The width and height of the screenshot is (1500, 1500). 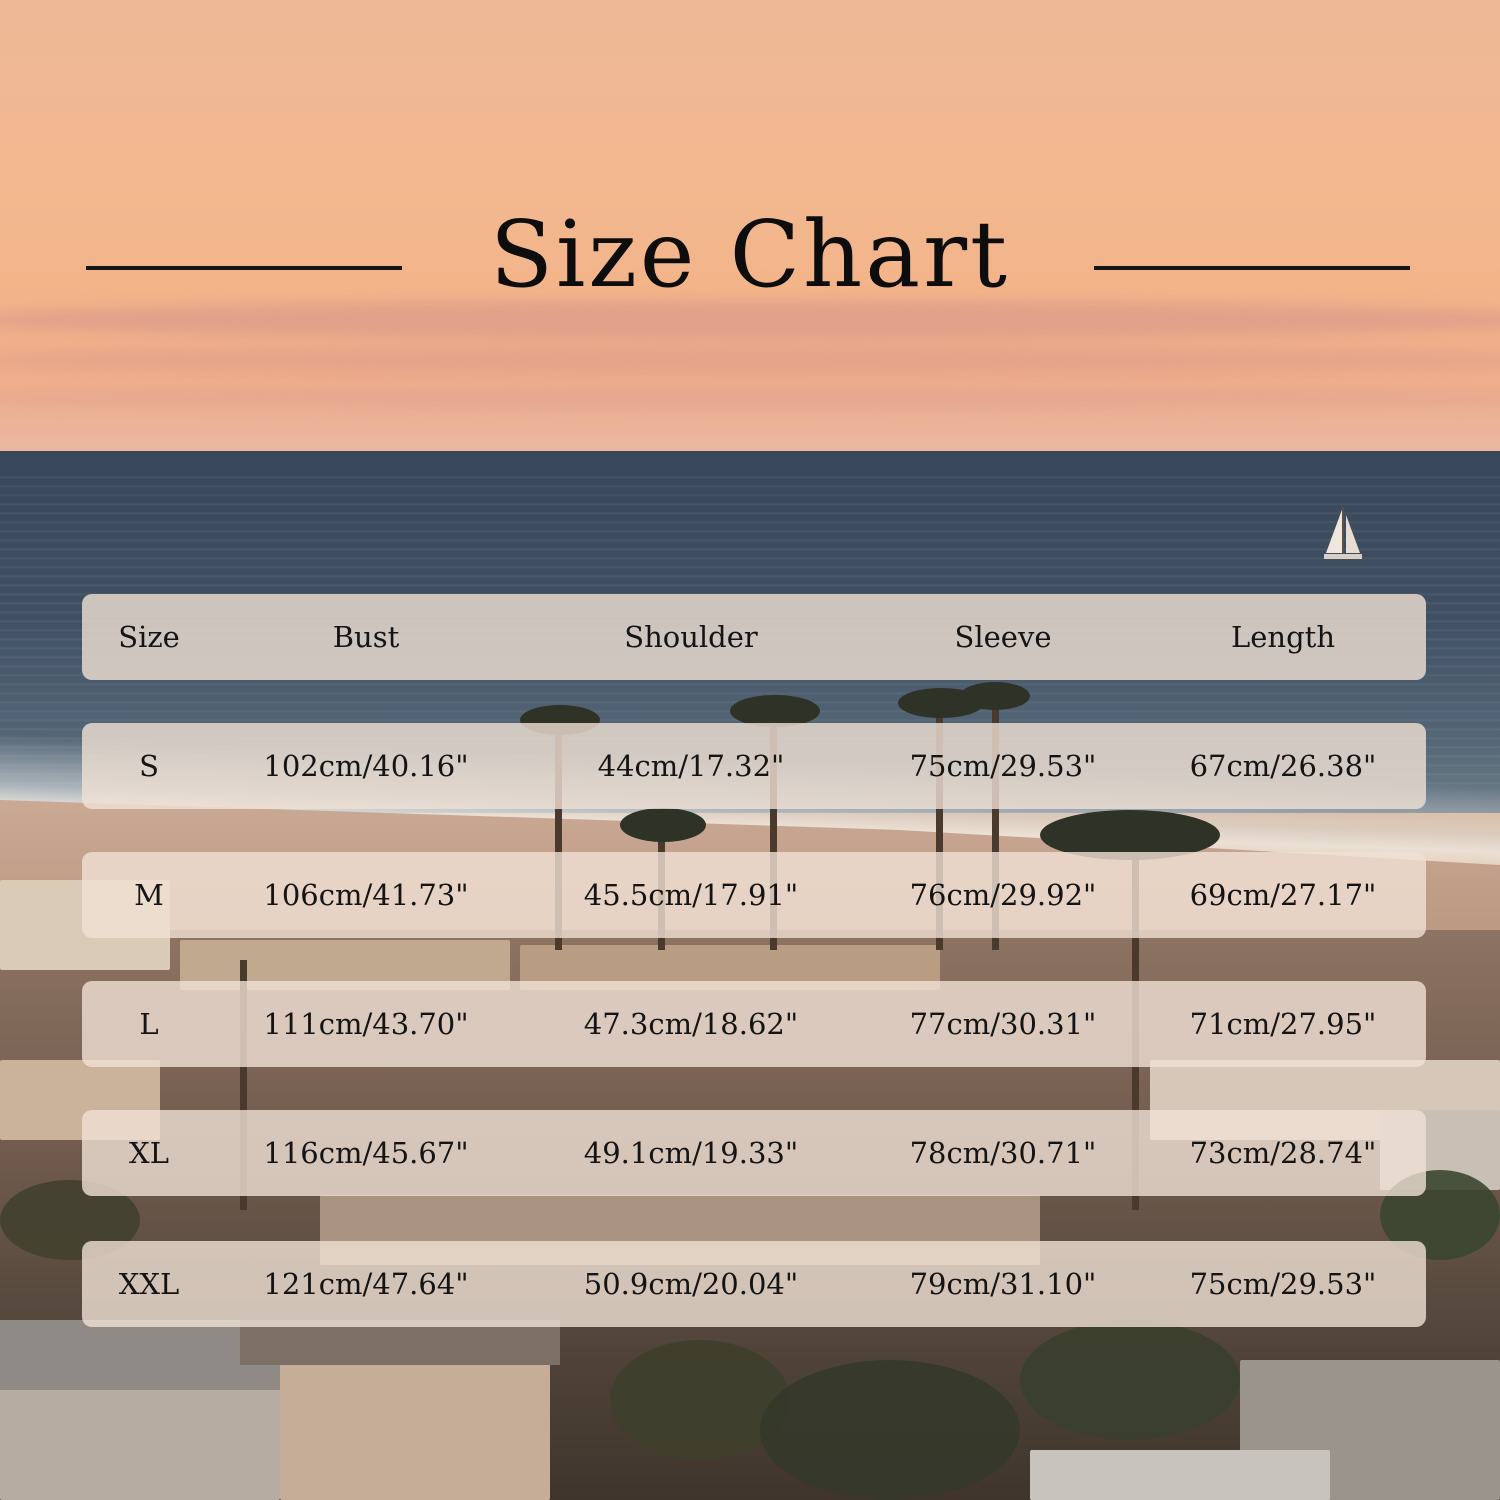 I want to click on shoulder-cell: 45.5cm/17.91", so click(x=691, y=895).